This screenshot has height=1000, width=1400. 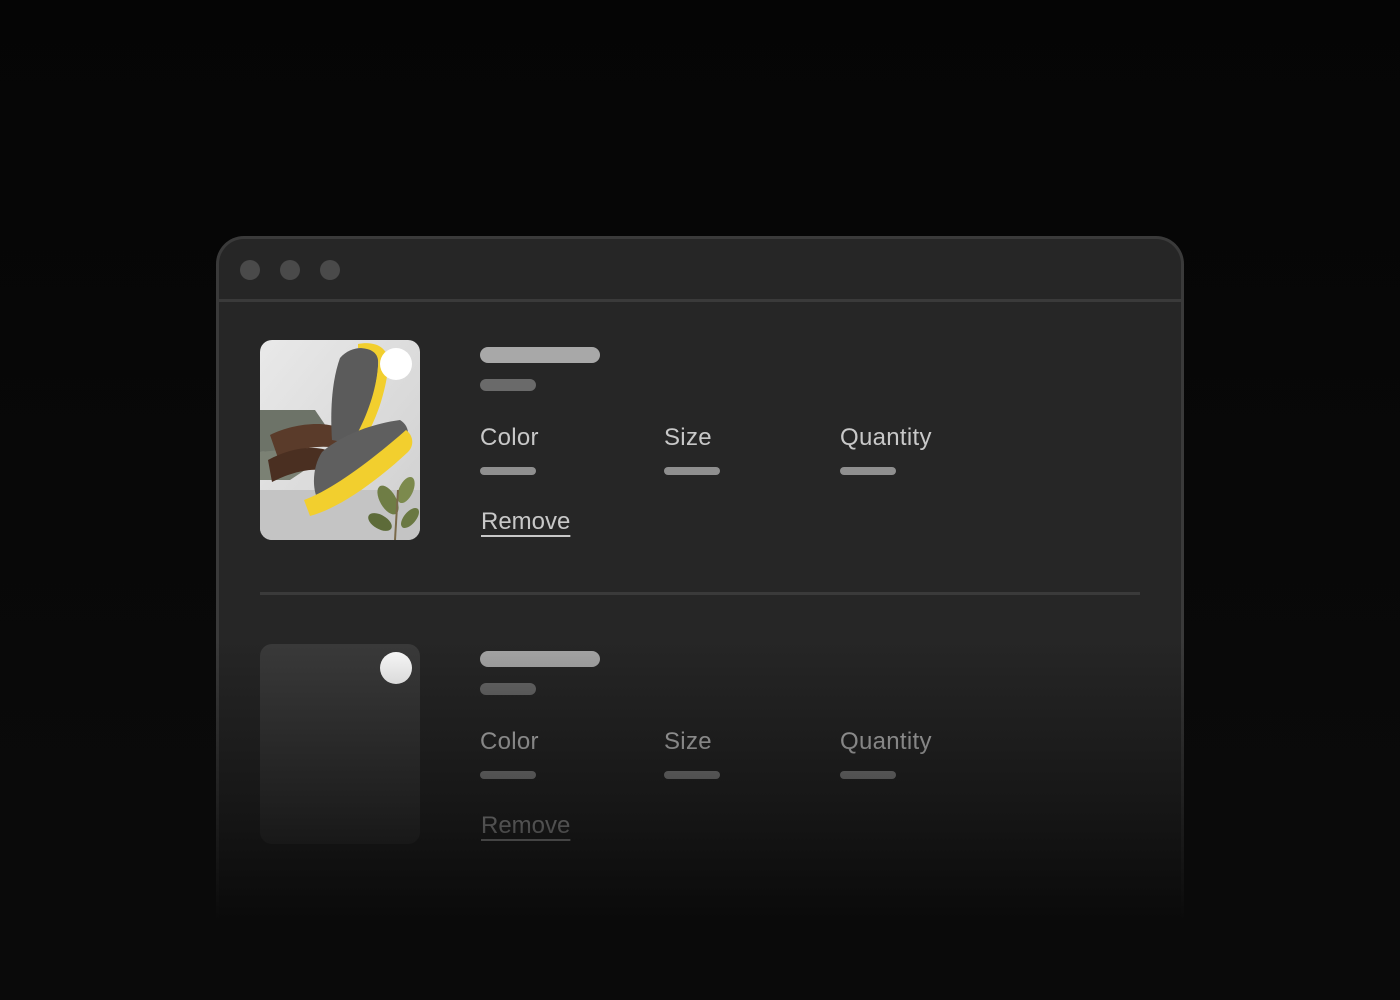 What do you see at coordinates (700, 270) in the screenshot?
I see `window-titlebar` at bounding box center [700, 270].